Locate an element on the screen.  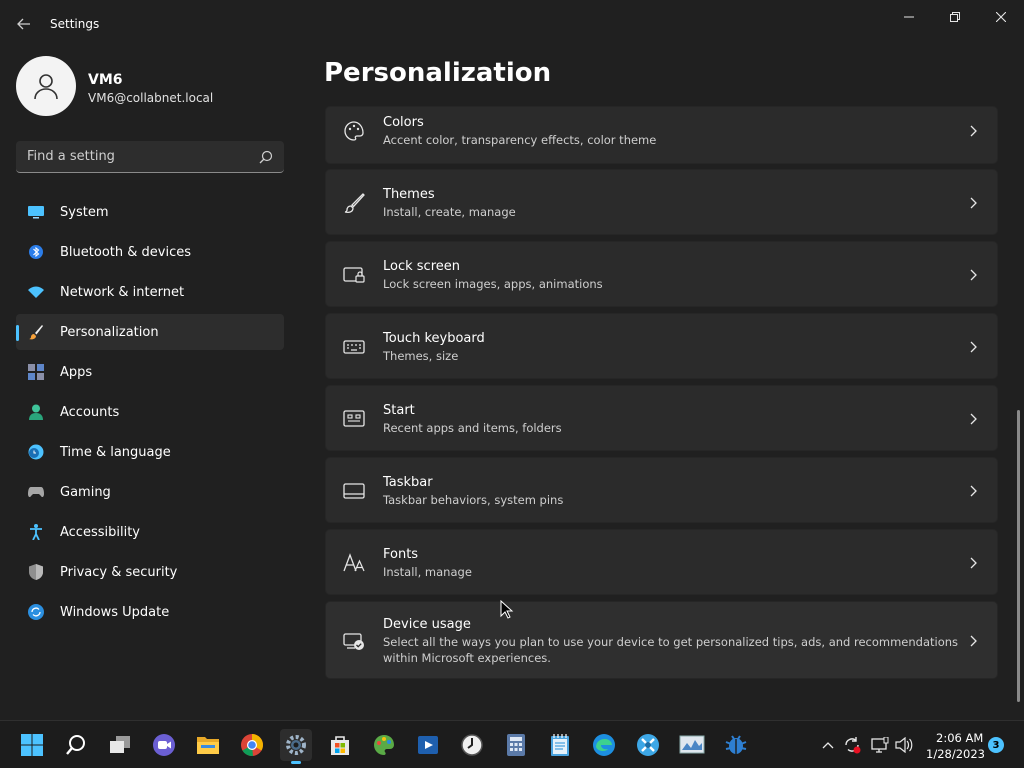
card-fonts: Fonts Install, manage is located at coordinates (661, 562).